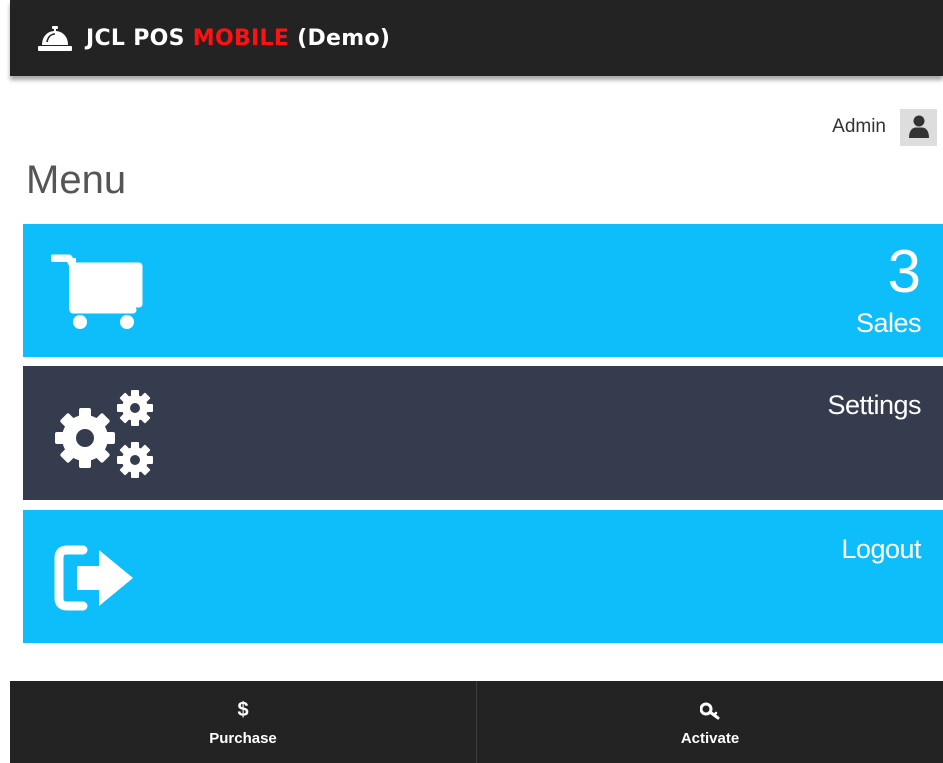  I want to click on activate-button: Activate, so click(709, 722).